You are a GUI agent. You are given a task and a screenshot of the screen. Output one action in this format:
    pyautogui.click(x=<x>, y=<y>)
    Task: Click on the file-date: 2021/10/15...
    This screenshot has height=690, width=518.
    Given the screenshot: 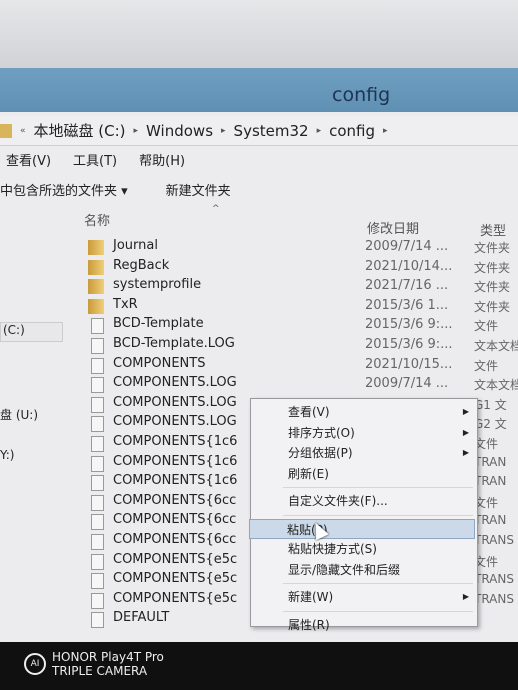 What is the action you would take?
    pyautogui.click(x=409, y=364)
    